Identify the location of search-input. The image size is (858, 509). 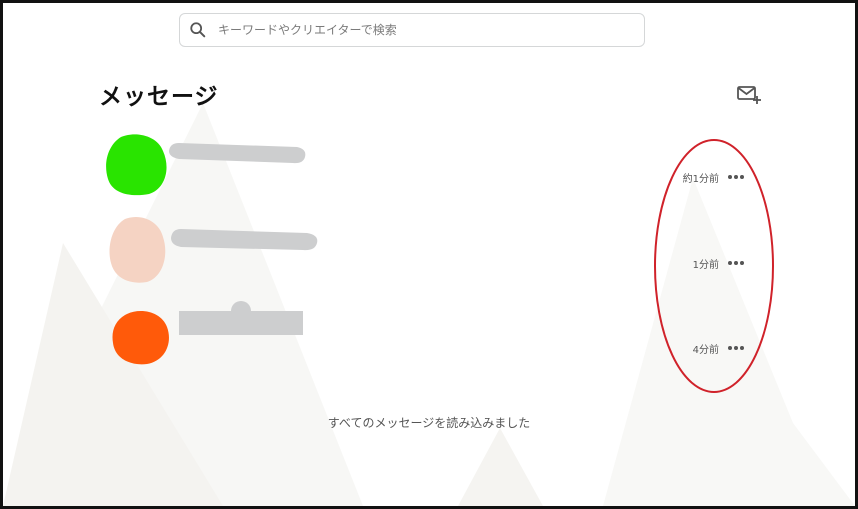
(430, 30).